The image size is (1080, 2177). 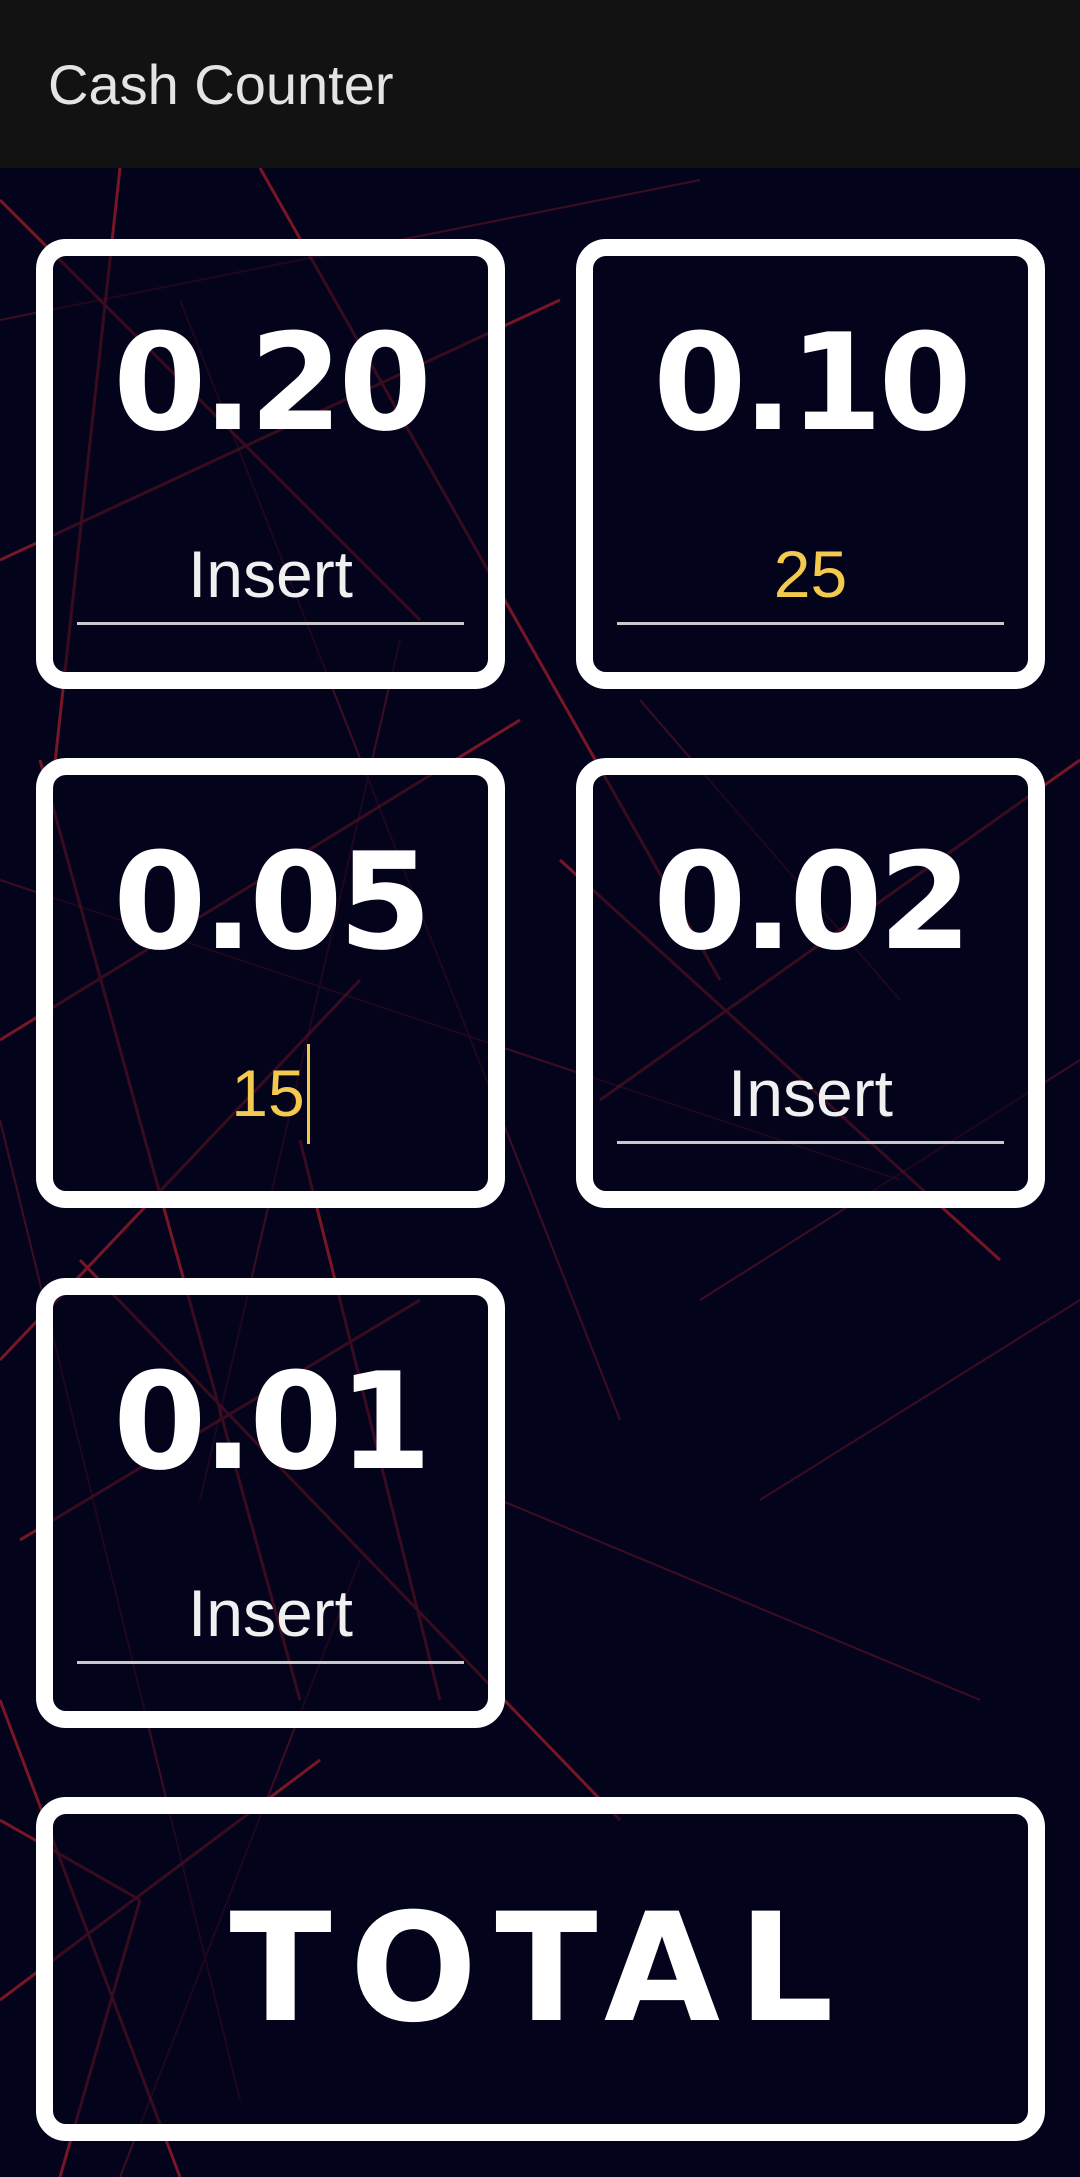 I want to click on denomination-label: 0.01, so click(x=272, y=1422).